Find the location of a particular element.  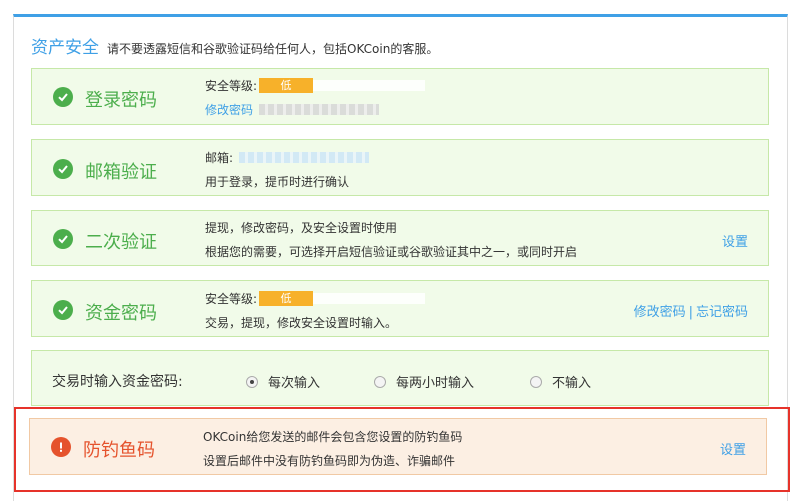

option-label: 每两小时输入 is located at coordinates (435, 383).